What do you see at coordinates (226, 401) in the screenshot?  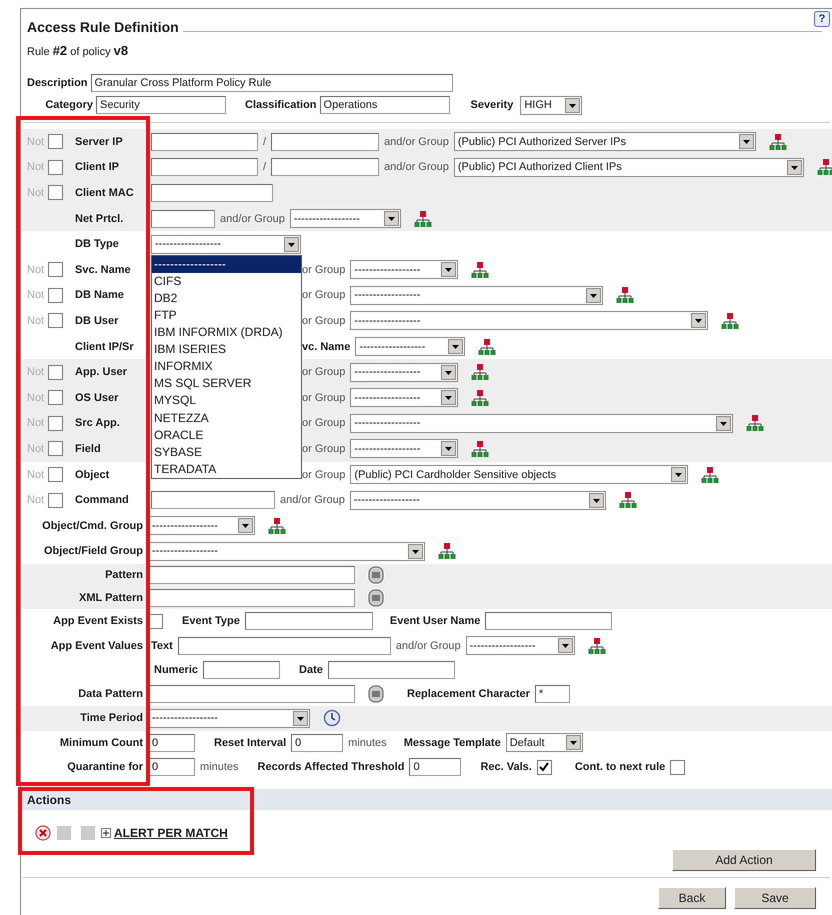 I see `dropdown-option: MYSQL` at bounding box center [226, 401].